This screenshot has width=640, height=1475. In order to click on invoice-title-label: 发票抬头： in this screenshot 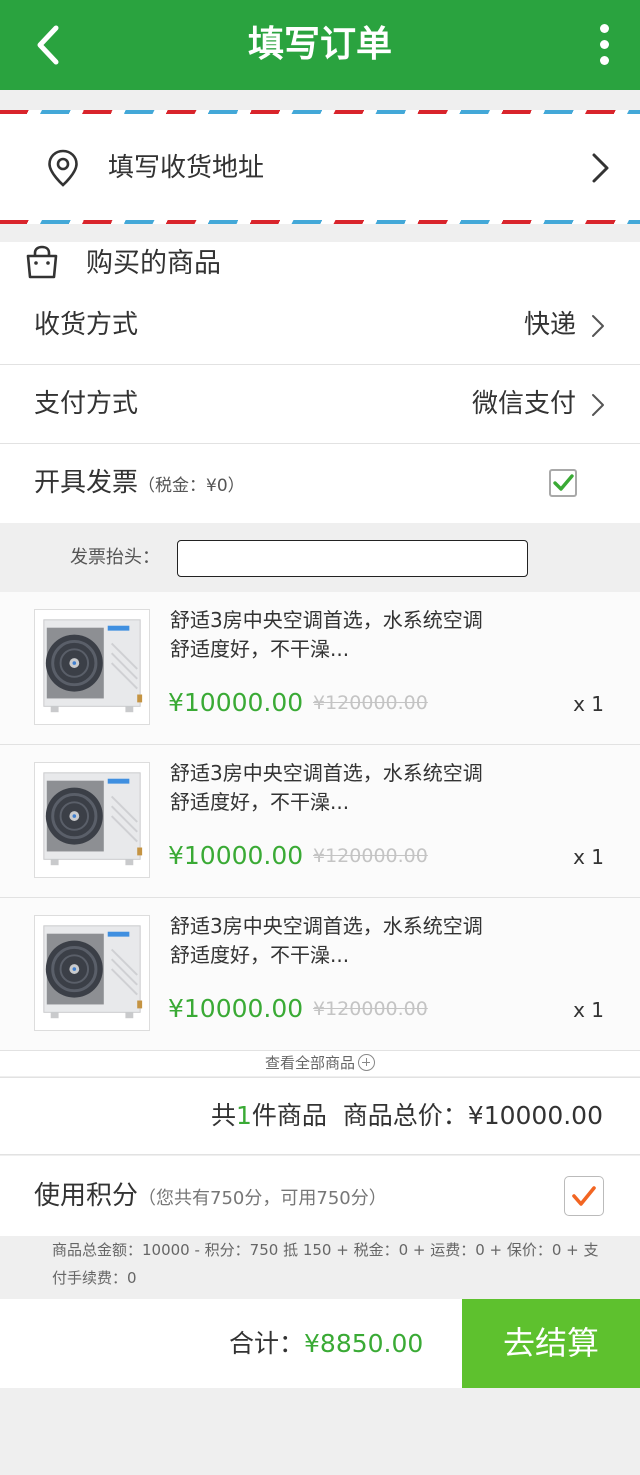, I will do `click(115, 557)`.